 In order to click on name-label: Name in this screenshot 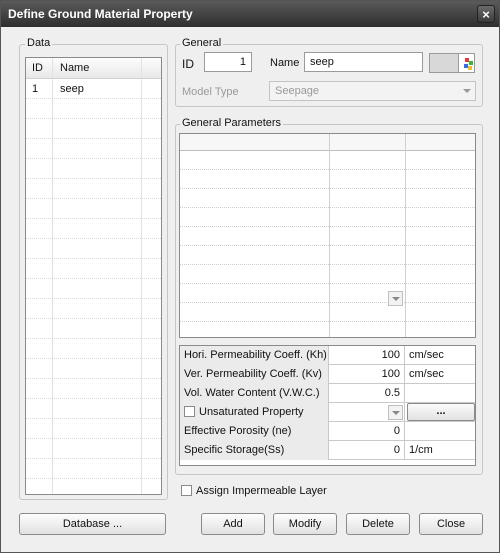, I will do `click(285, 63)`.